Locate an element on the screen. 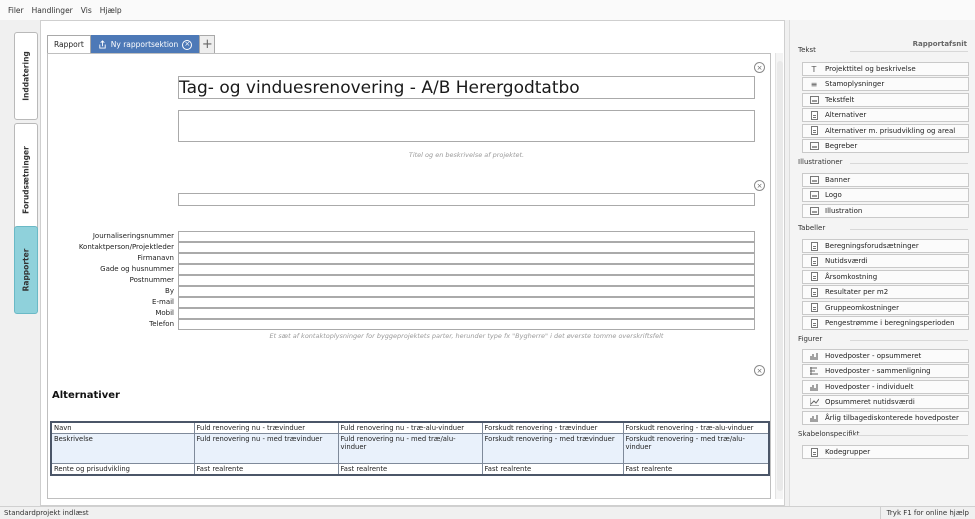 This screenshot has width=975, height=519. section-button: Gruppeomkostninger is located at coordinates (885, 307).